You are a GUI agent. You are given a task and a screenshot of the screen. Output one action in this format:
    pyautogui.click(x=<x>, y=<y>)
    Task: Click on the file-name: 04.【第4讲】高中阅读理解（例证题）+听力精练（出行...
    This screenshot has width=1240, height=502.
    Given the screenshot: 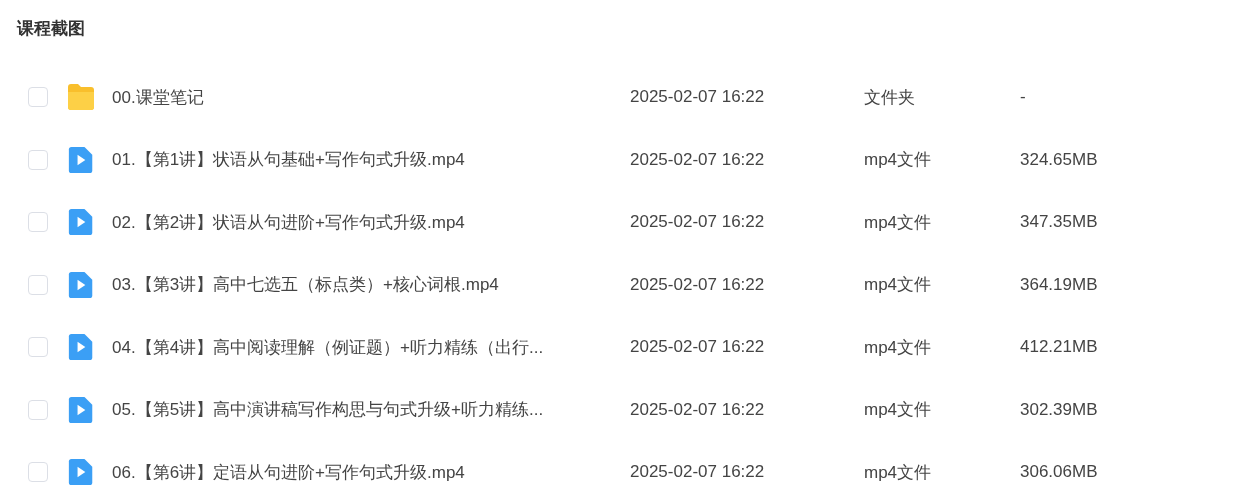 What is the action you would take?
    pyautogui.click(x=371, y=347)
    